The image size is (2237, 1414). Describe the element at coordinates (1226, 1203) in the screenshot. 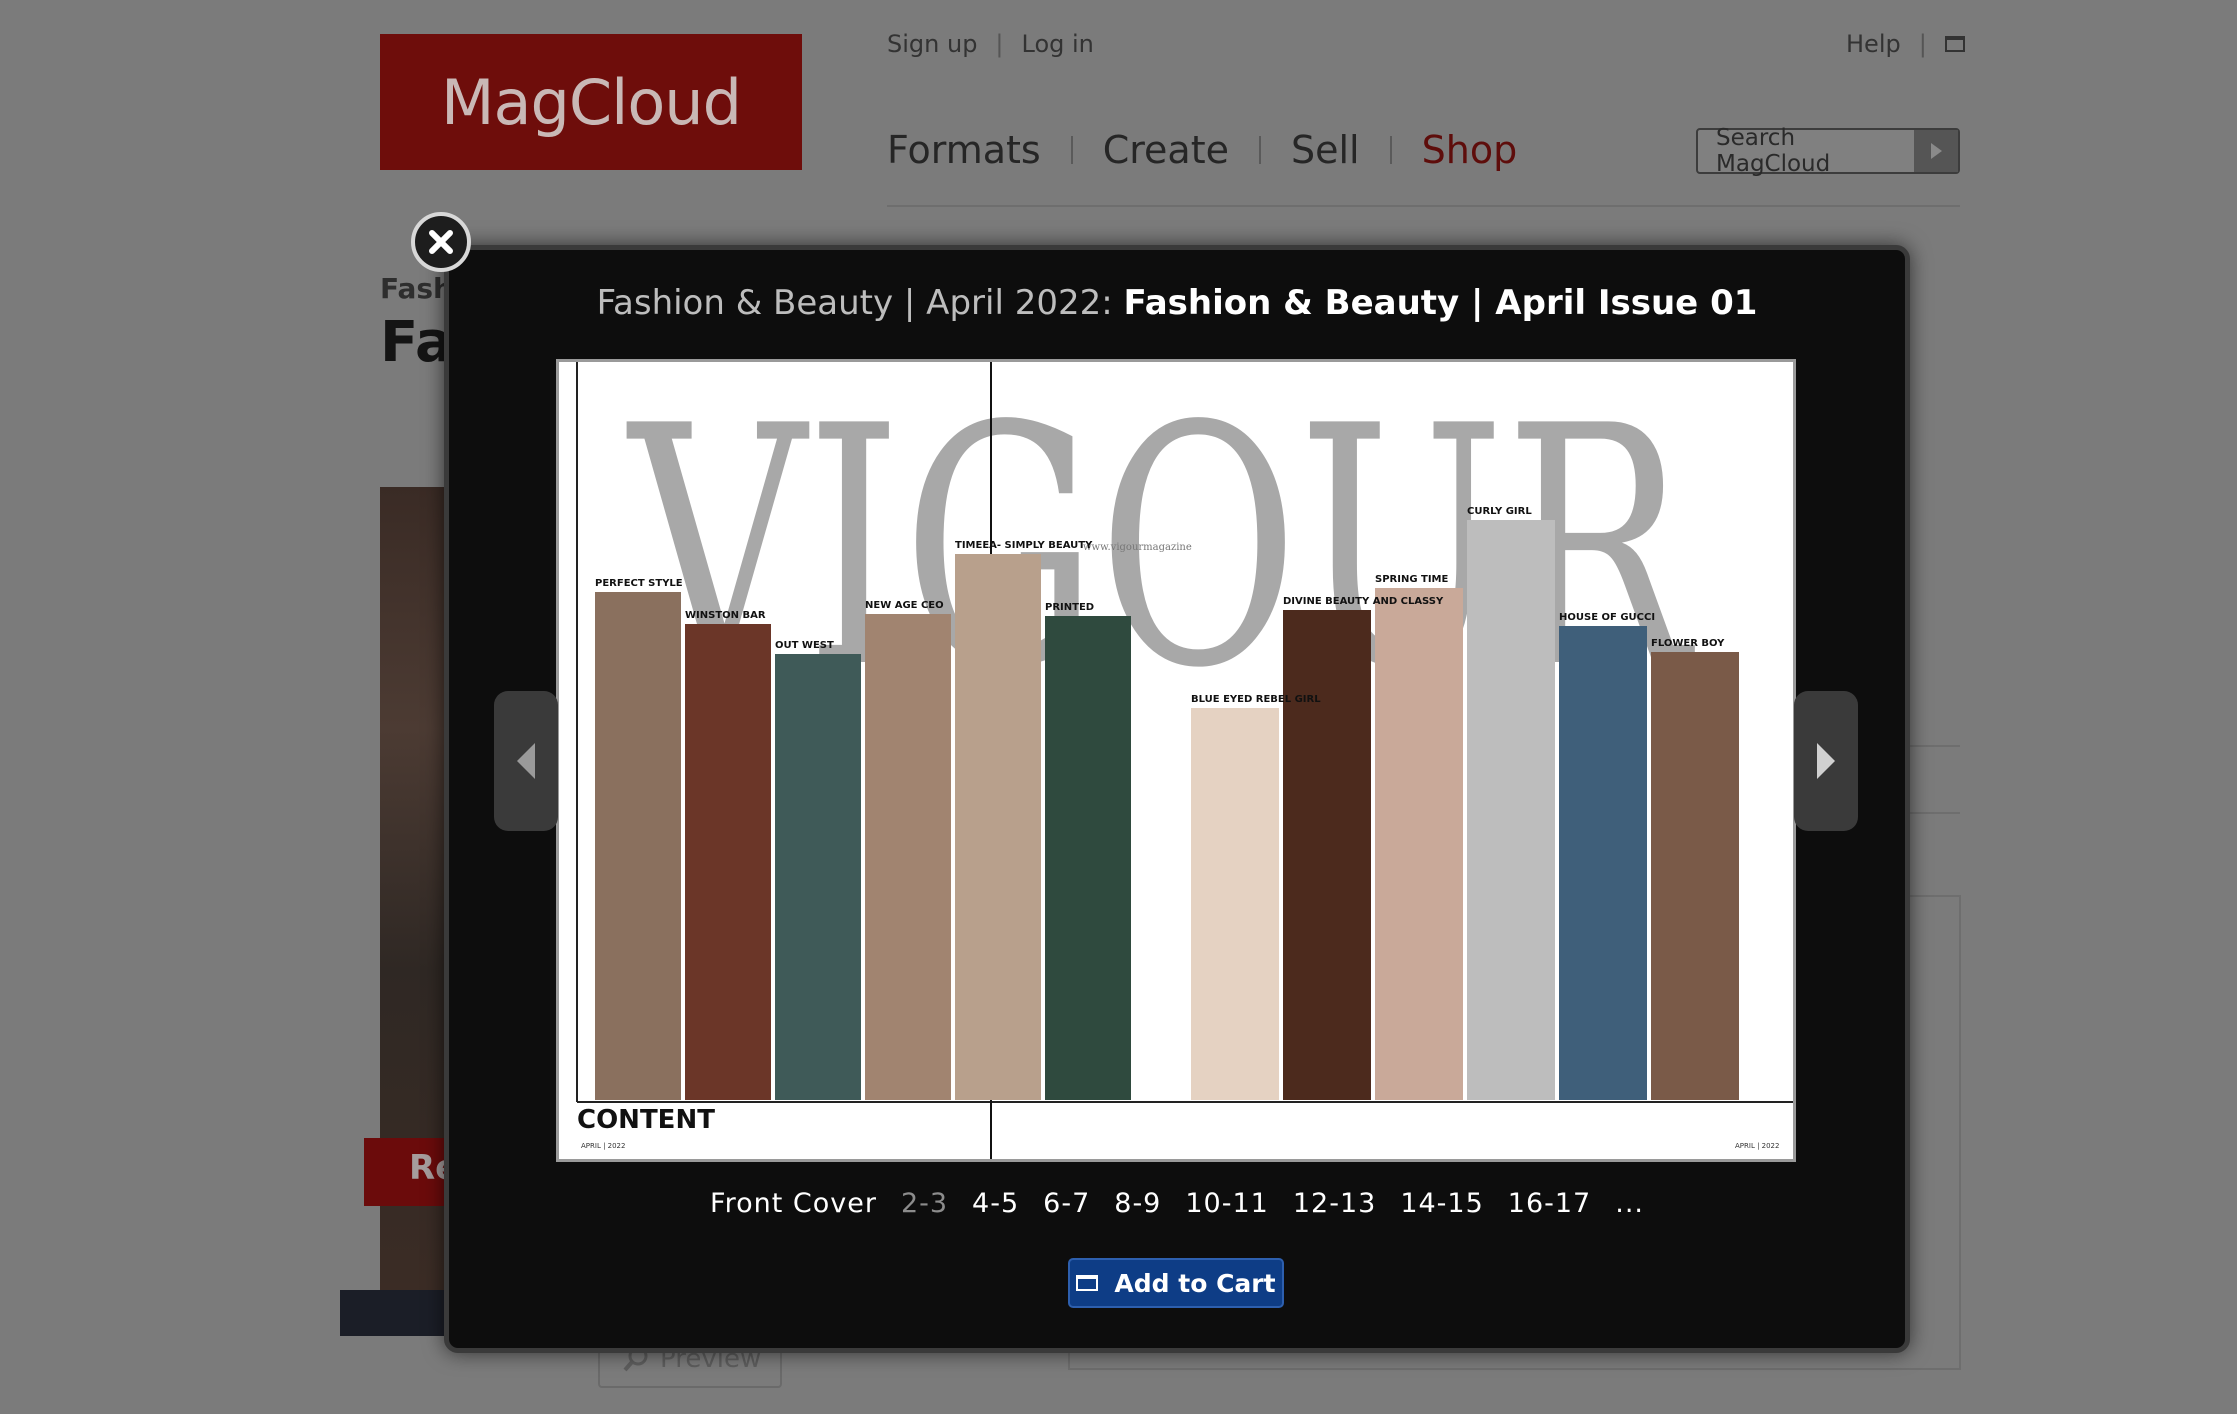

I see `page-link: 10-11` at that location.